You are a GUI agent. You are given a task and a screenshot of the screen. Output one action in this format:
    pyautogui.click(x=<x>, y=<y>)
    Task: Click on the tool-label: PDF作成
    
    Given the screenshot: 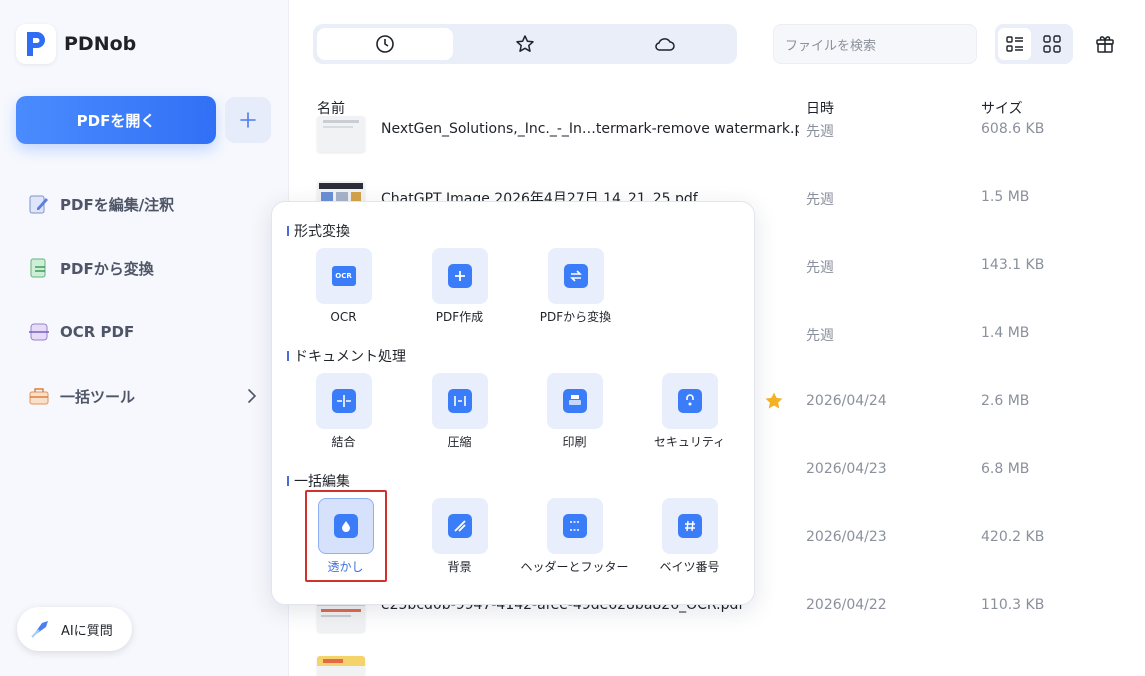 What is the action you would take?
    pyautogui.click(x=459, y=317)
    